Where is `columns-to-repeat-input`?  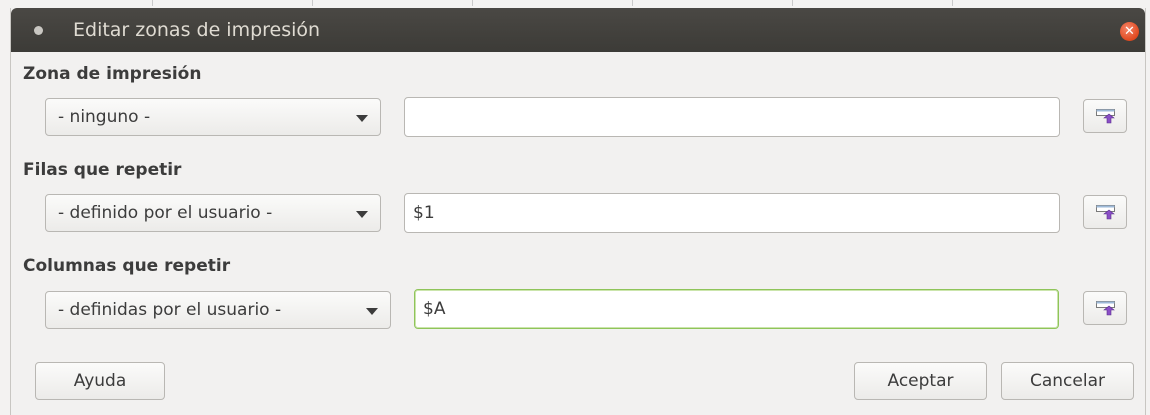 columns-to-repeat-input is located at coordinates (736, 309).